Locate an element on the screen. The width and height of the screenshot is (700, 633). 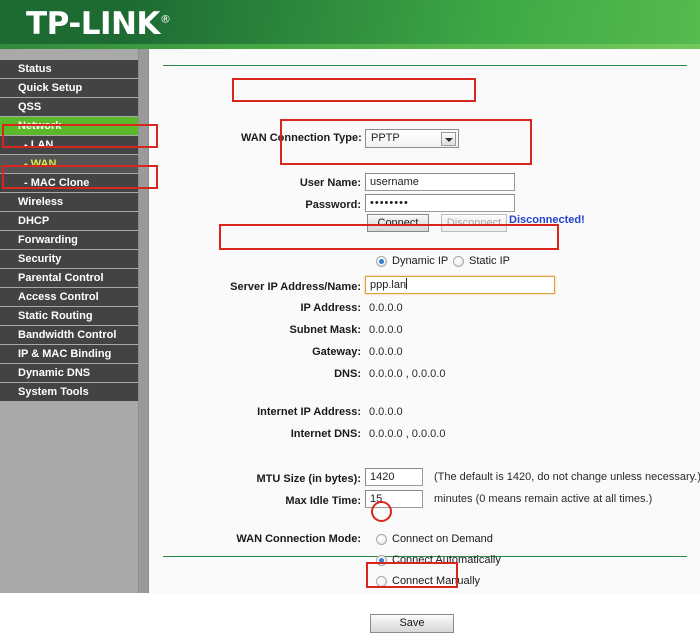
internet-value-1: 0.0.0.0 , 0.0.0.0 is located at coordinates (407, 434).